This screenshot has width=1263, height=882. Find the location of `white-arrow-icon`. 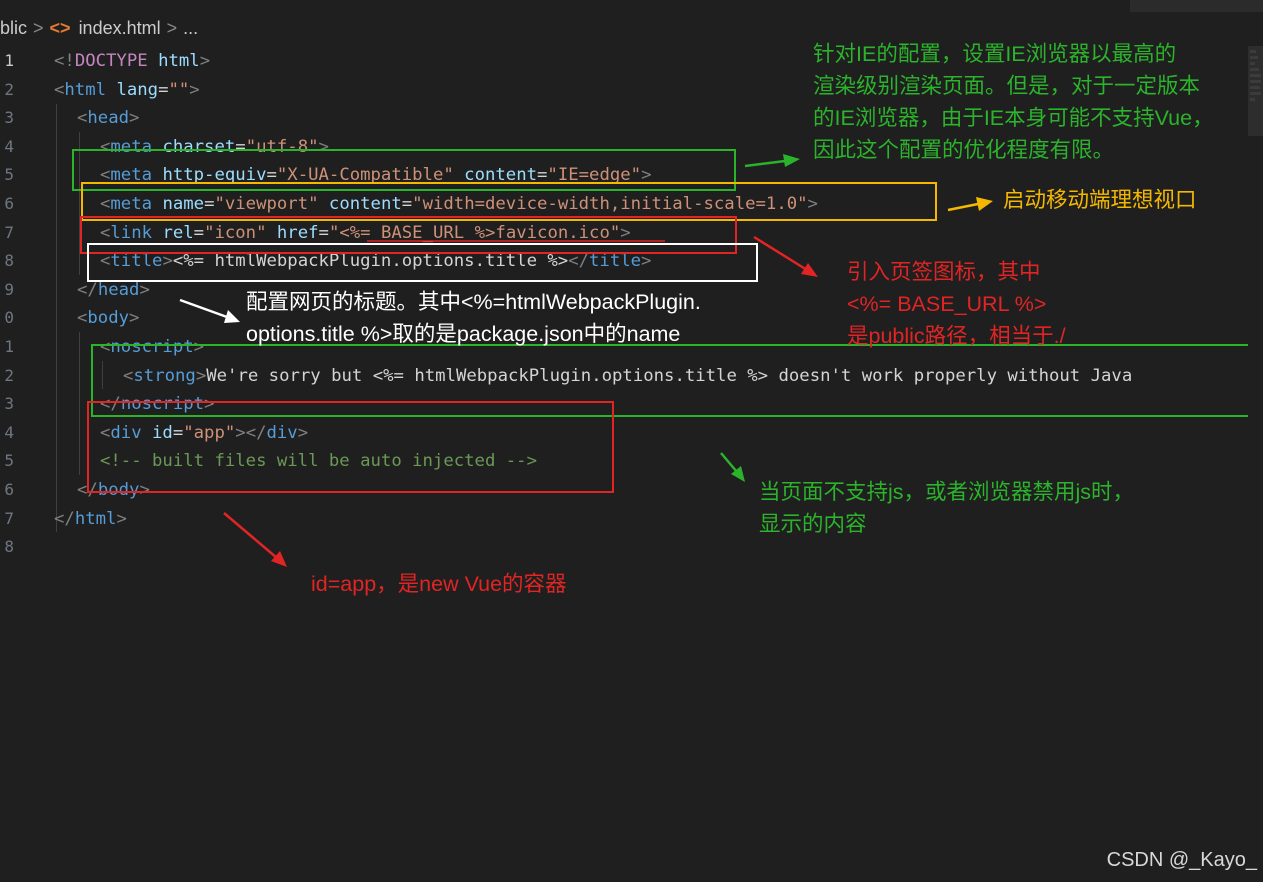

white-arrow-icon is located at coordinates (209, 310).